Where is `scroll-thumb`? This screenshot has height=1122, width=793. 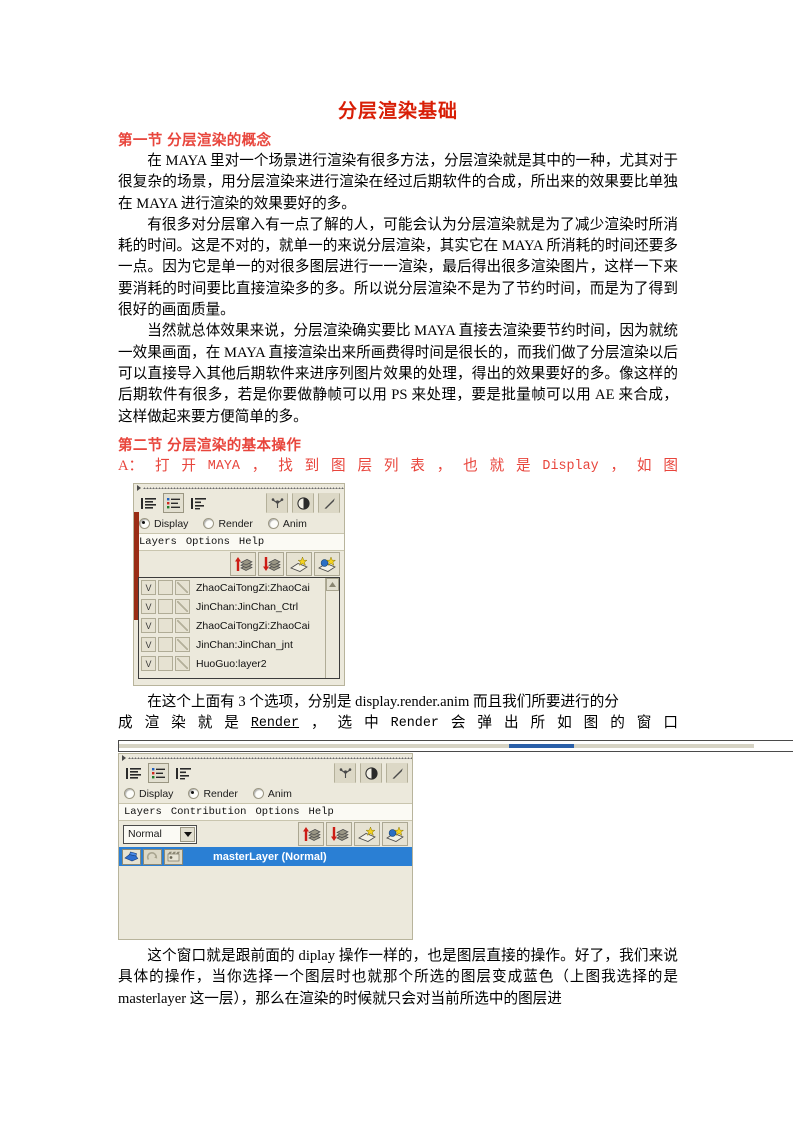
scroll-thumb is located at coordinates (541, 746).